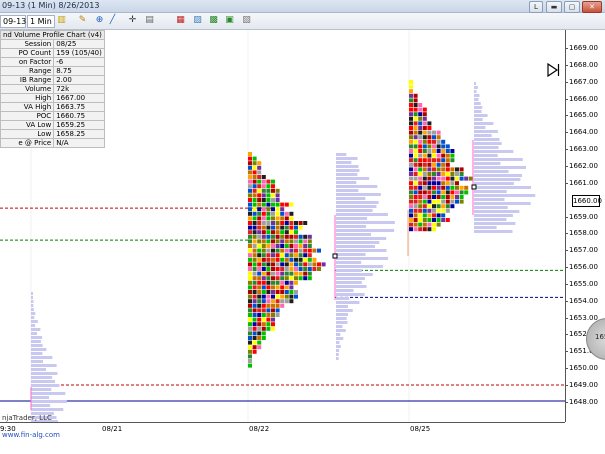 The width and height of the screenshot is (605, 454). Describe the element at coordinates (246, 20) in the screenshot. I see `templates-icon: ▧` at that location.